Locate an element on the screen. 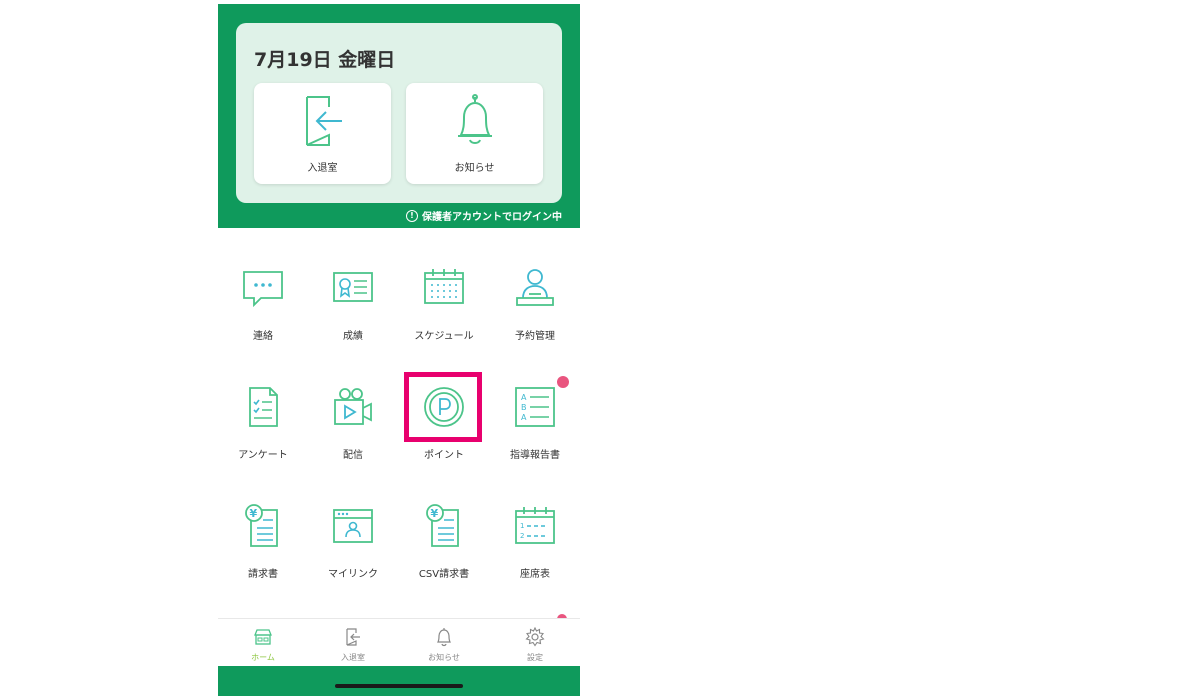 Image resolution: width=1200 pixels, height=699 pixels. menu-item-survey: アンケート is located at coordinates (263, 404).